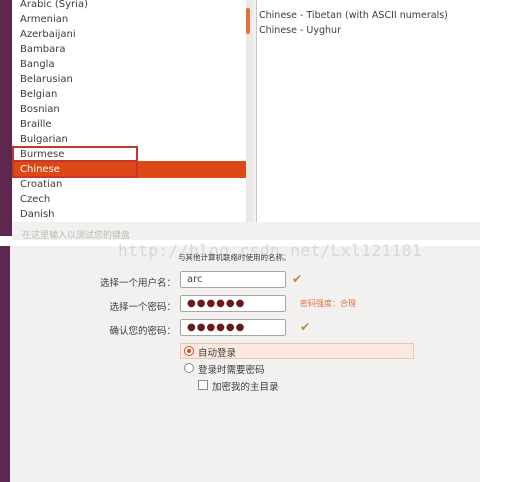 The image size is (516, 482). What do you see at coordinates (233, 327) in the screenshot?
I see `confirm-password-input: ●●●●●●` at bounding box center [233, 327].